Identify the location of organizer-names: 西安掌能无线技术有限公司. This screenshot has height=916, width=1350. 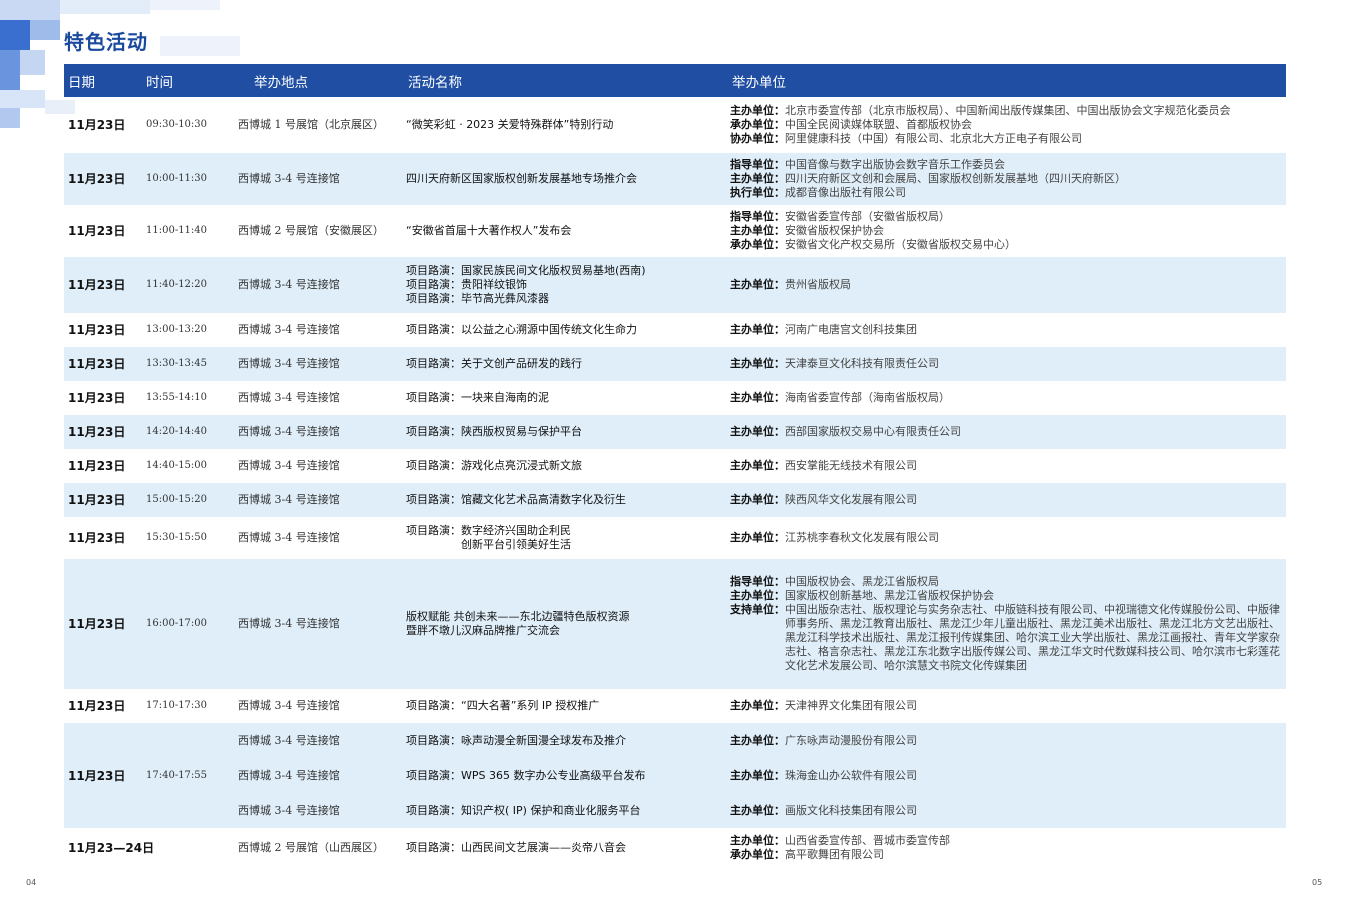
(851, 465).